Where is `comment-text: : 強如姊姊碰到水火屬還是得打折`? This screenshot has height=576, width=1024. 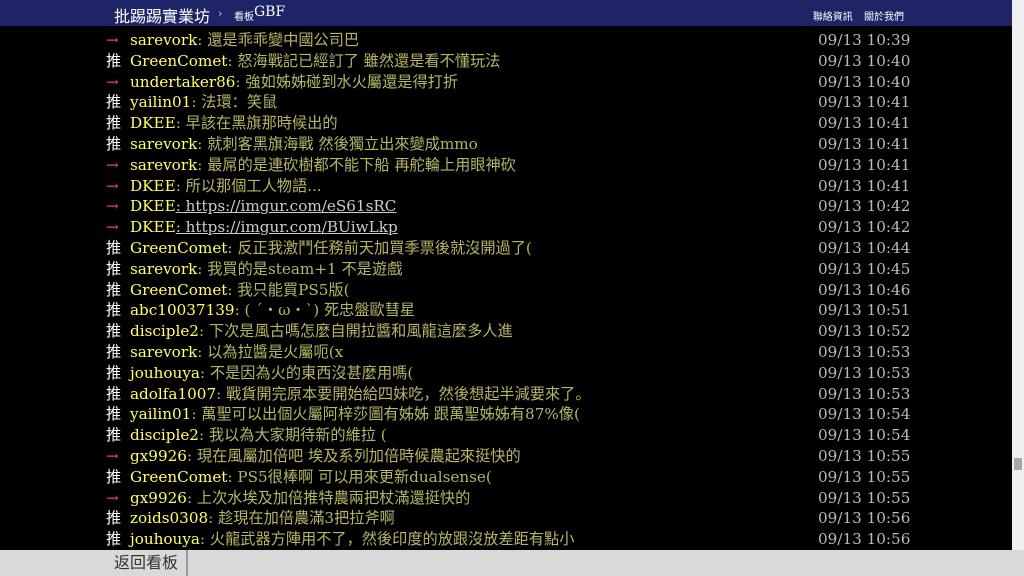 comment-text: : 強如姊姊碰到水火屬還是得打折 is located at coordinates (347, 81).